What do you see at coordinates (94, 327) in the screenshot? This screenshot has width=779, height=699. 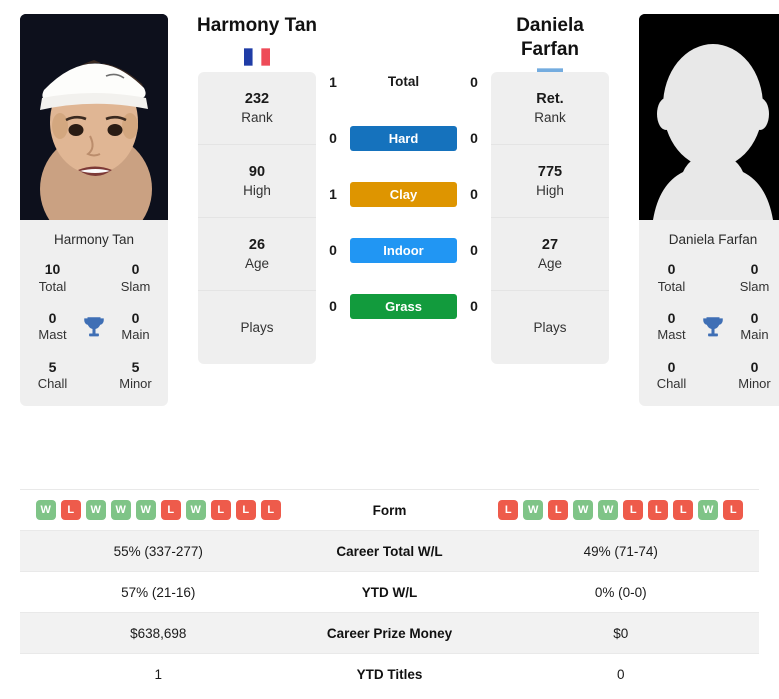 I see `trophy-icon` at bounding box center [94, 327].